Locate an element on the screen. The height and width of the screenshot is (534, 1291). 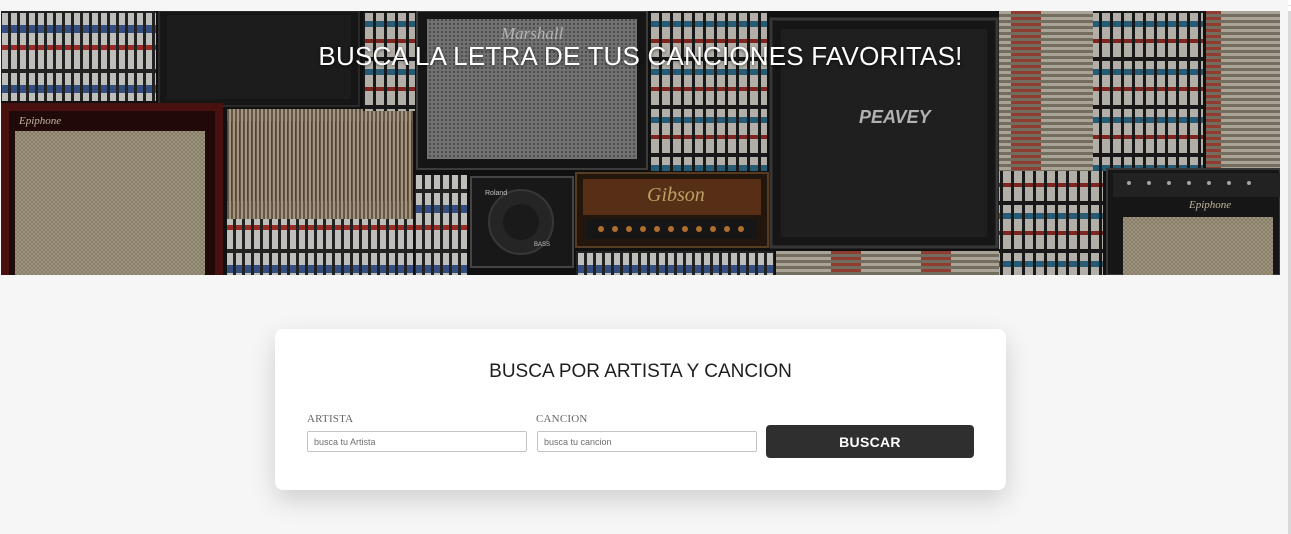
artist-label: ARTISTA is located at coordinates (330, 419).